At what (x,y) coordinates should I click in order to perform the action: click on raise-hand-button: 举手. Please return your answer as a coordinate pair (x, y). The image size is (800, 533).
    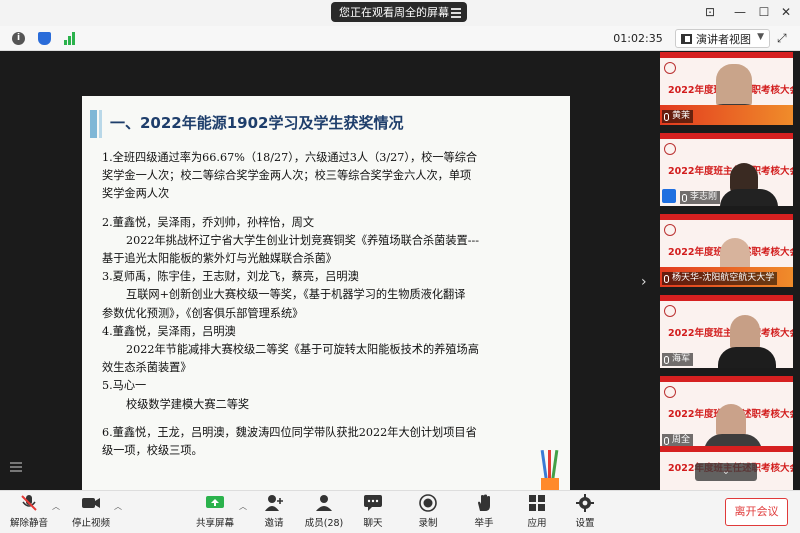
    Looking at the image, I should click on (484, 511).